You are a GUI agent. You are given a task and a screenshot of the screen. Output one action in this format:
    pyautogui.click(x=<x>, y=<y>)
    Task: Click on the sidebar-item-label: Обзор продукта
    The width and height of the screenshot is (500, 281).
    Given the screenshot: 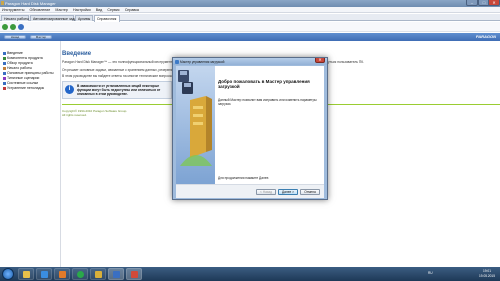 What is the action you would take?
    pyautogui.click(x=20, y=63)
    